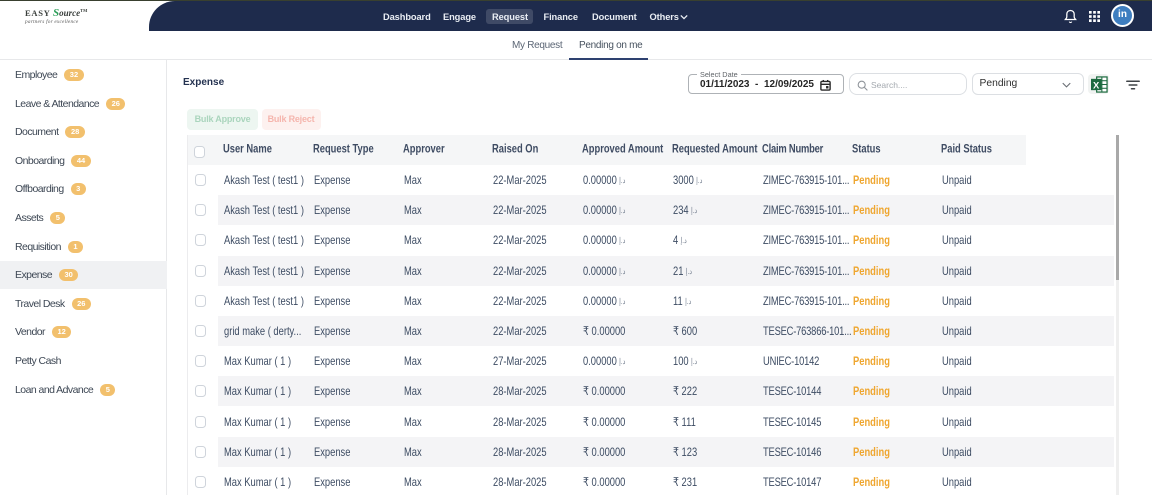 The image size is (1152, 497). I want to click on svg-text: X, so click(1096, 85).